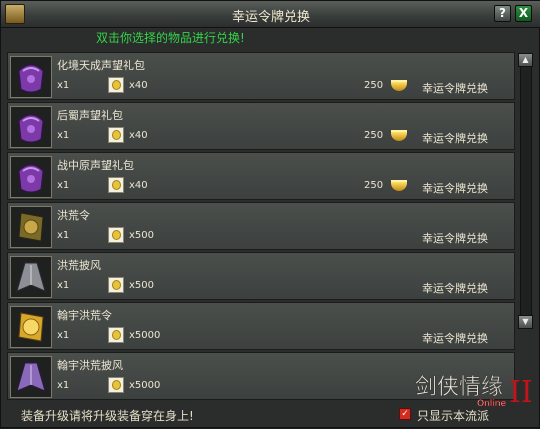  What do you see at coordinates (525, 322) in the screenshot?
I see `scroll-down-icon: ▼` at bounding box center [525, 322].